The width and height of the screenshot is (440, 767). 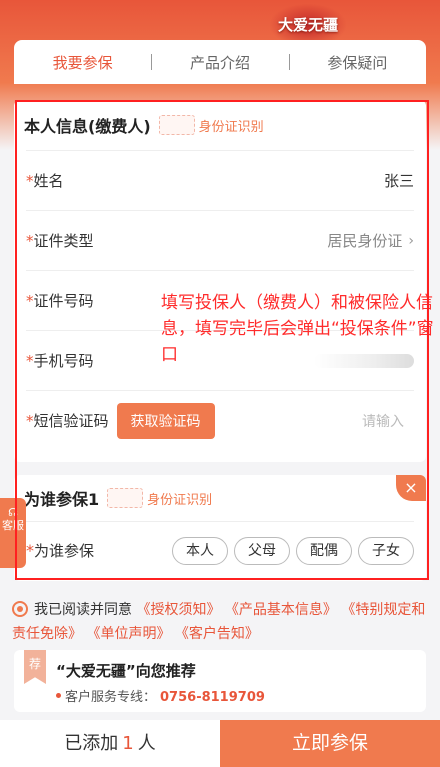 I want to click on id-number-label: 证件号码, so click(x=63, y=301).